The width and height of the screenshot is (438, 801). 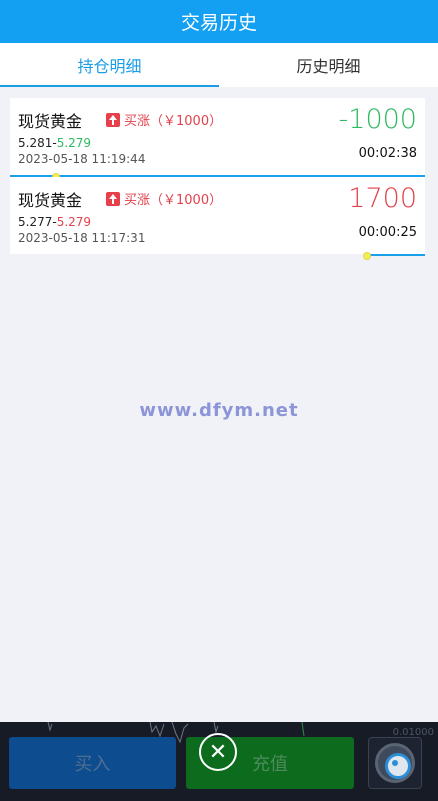 What do you see at coordinates (219, 410) in the screenshot?
I see `watermark: www.dfym.net` at bounding box center [219, 410].